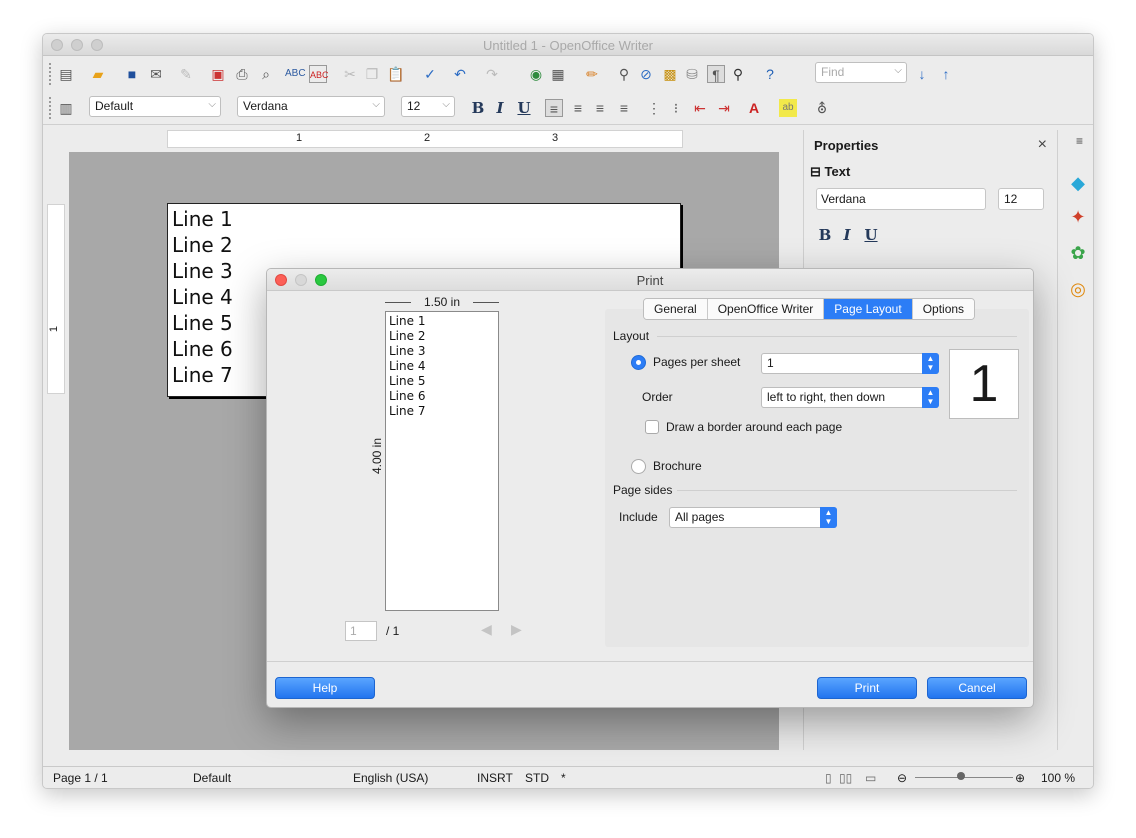 The image size is (1136, 838). Describe the element at coordinates (98, 74) in the screenshot. I see `open-folder-icon: ▰` at that location.